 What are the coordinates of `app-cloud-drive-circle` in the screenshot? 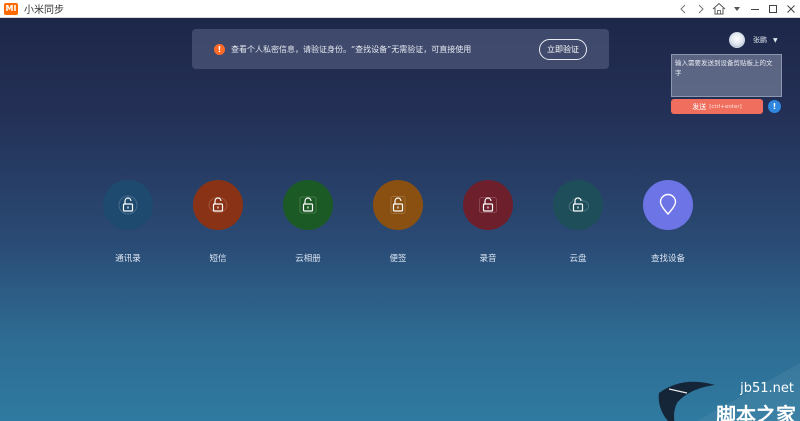 It's located at (578, 205).